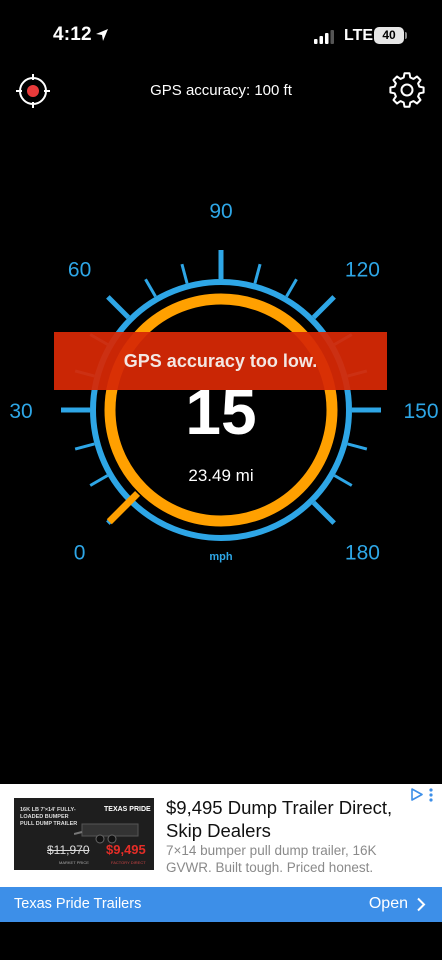 The width and height of the screenshot is (442, 960). Describe the element at coordinates (362, 552) in the screenshot. I see `gauge-label-180: 180` at that location.